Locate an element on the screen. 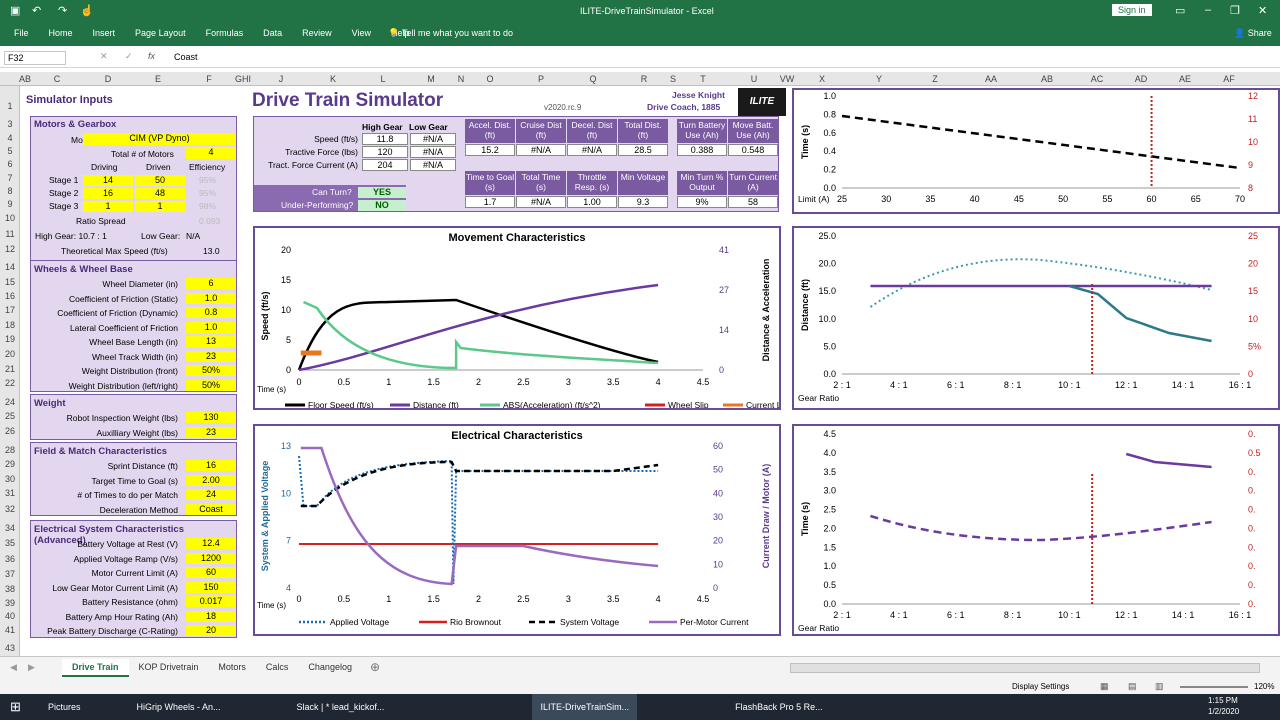 The width and height of the screenshot is (1280, 720). input-value: 0.8 is located at coordinates (211, 312).